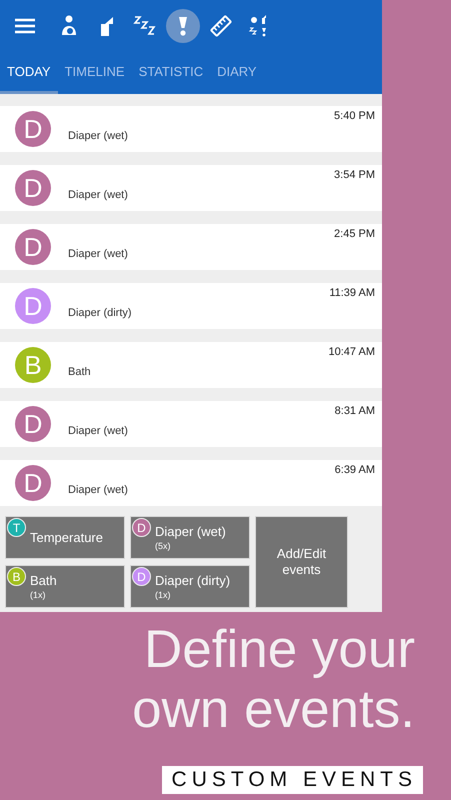 The width and height of the screenshot is (451, 800). I want to click on quick-event-button: D Diaper (dirty) (1x), so click(190, 586).